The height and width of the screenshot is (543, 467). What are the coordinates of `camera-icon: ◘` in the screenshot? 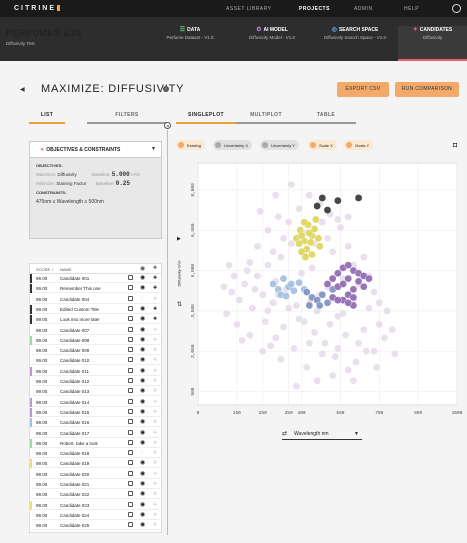 It's located at (455, 145).